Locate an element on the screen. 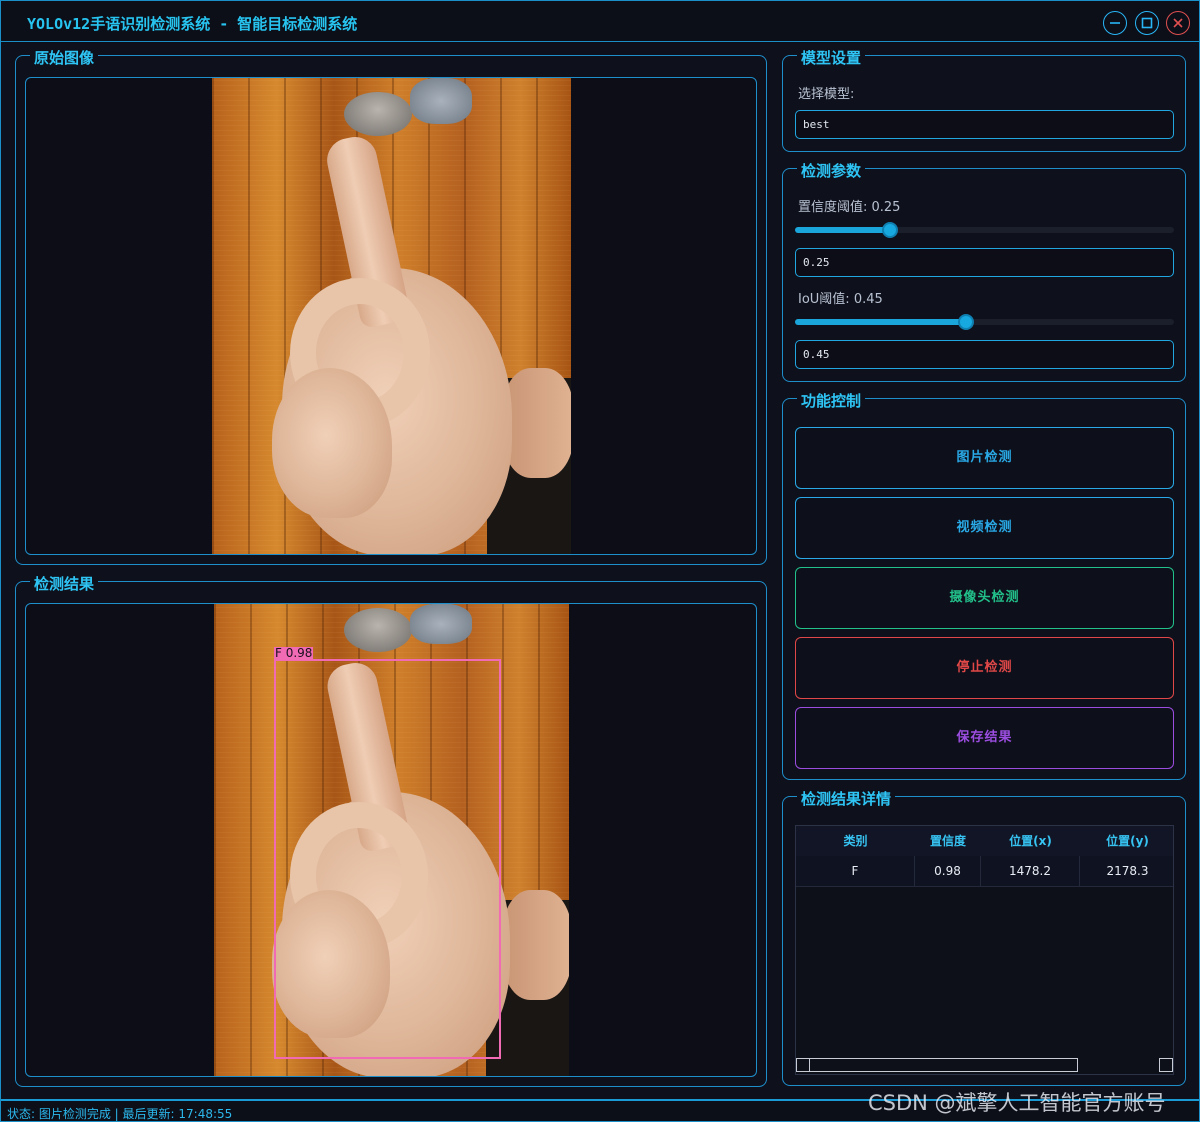 The height and width of the screenshot is (1122, 1200). title-divider is located at coordinates (600, 41).